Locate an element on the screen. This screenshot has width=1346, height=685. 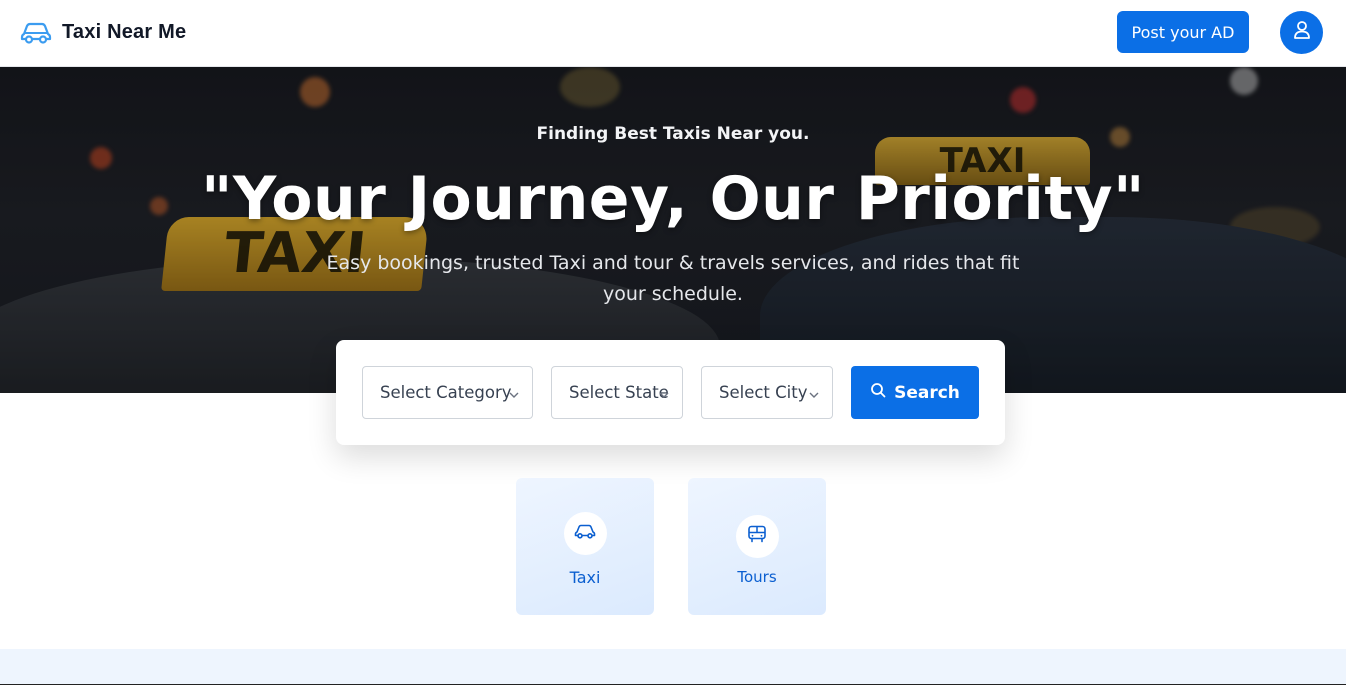
user-icon is located at coordinates (1302, 32).